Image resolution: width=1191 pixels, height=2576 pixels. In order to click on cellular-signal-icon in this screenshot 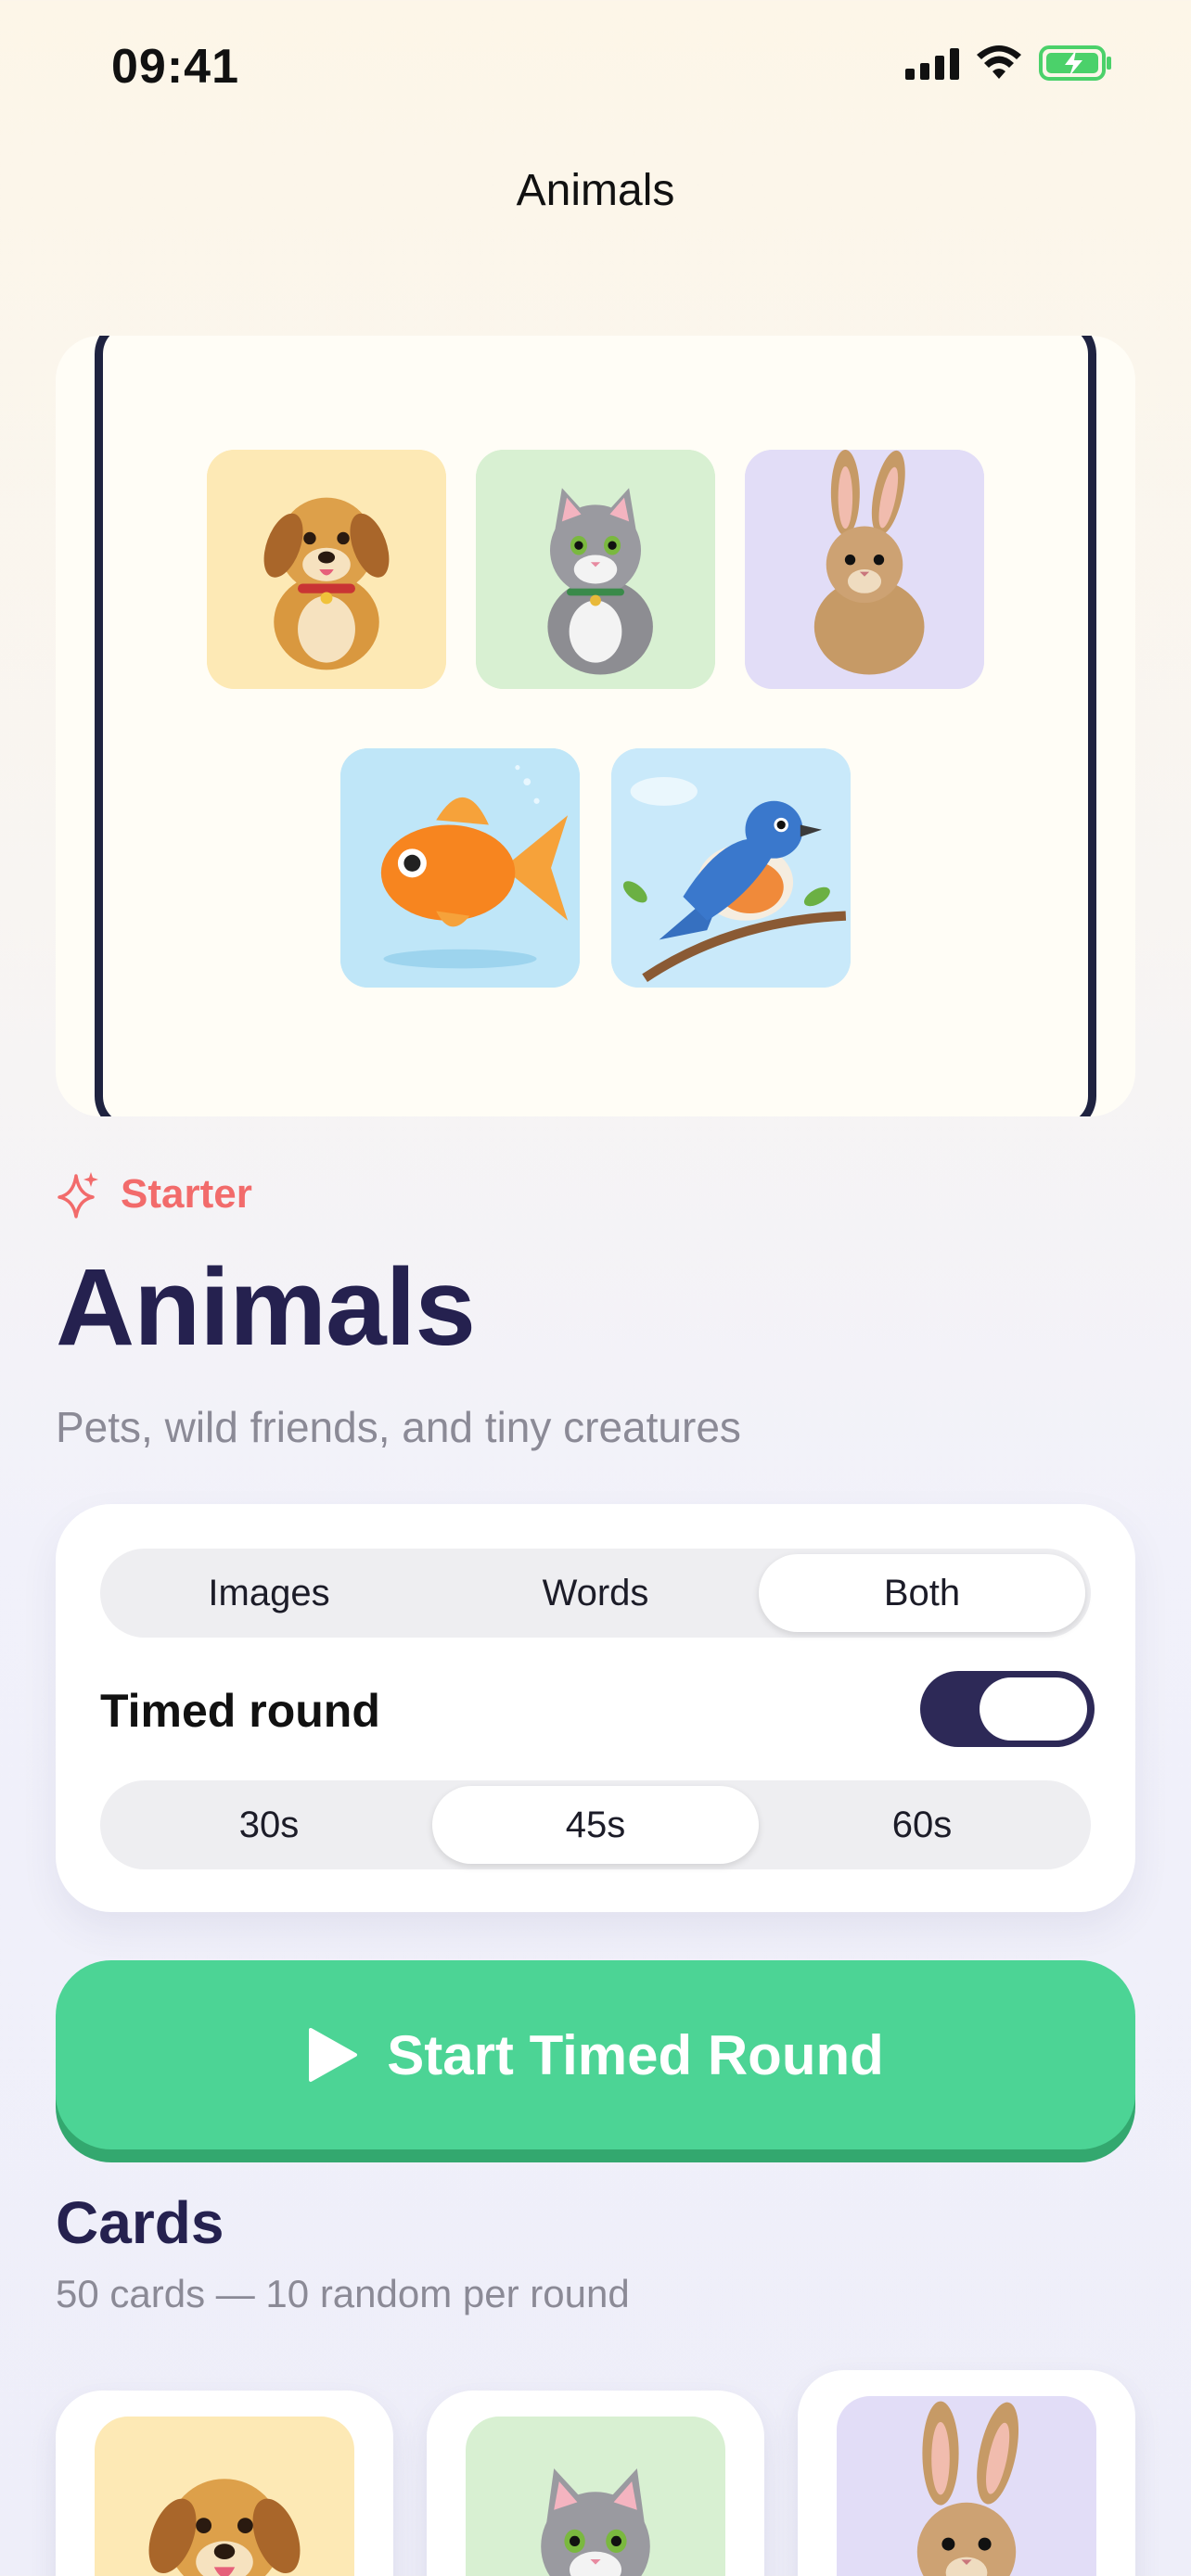, I will do `click(932, 63)`.